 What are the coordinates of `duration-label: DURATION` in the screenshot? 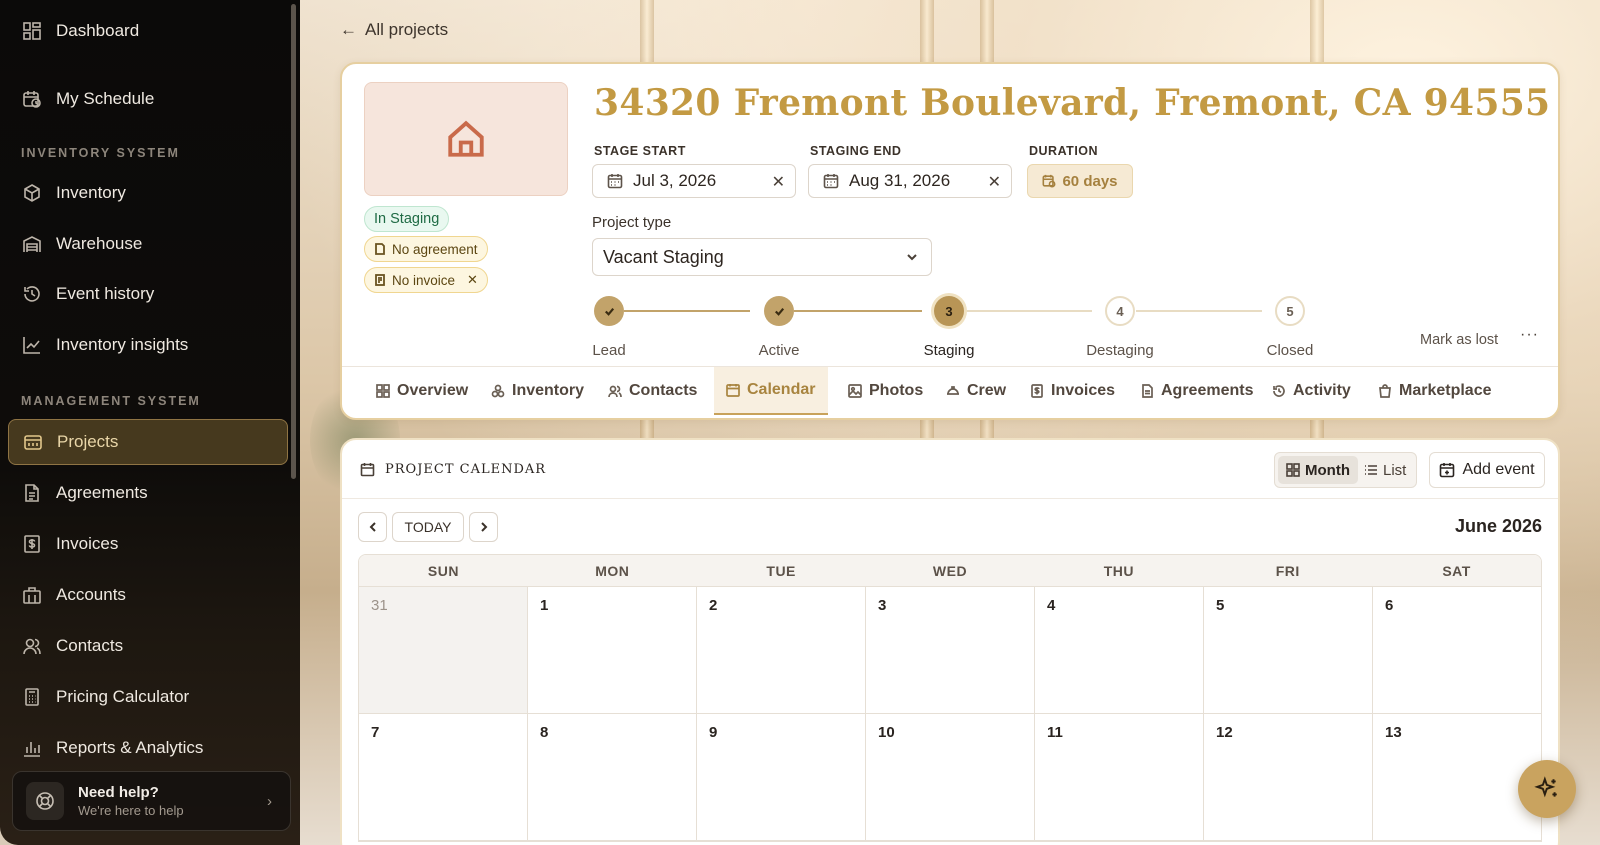 It's located at (1064, 151).